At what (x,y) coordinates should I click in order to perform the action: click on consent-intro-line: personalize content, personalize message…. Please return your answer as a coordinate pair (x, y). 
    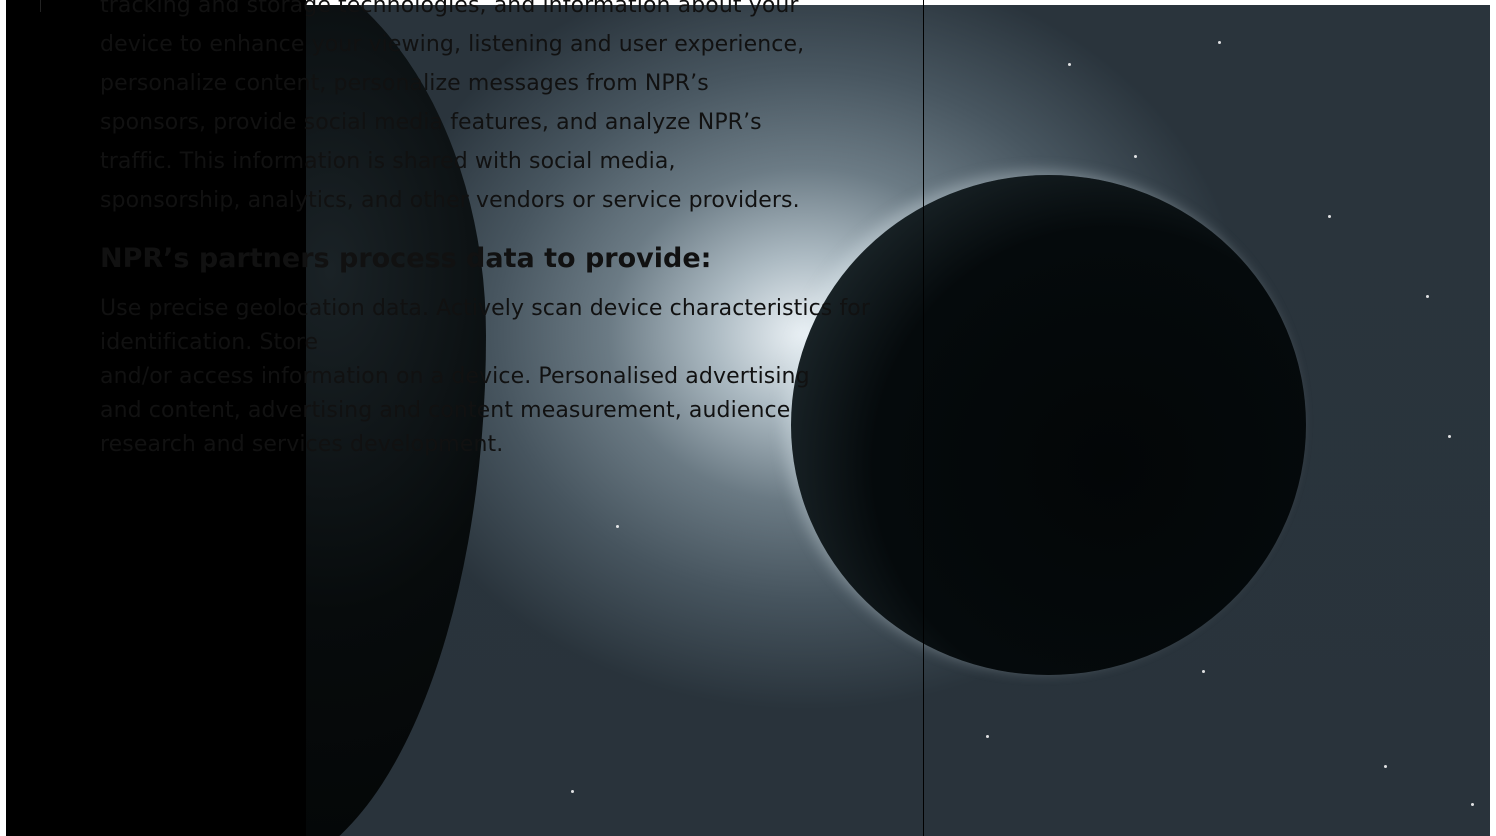
    Looking at the image, I should click on (404, 83).